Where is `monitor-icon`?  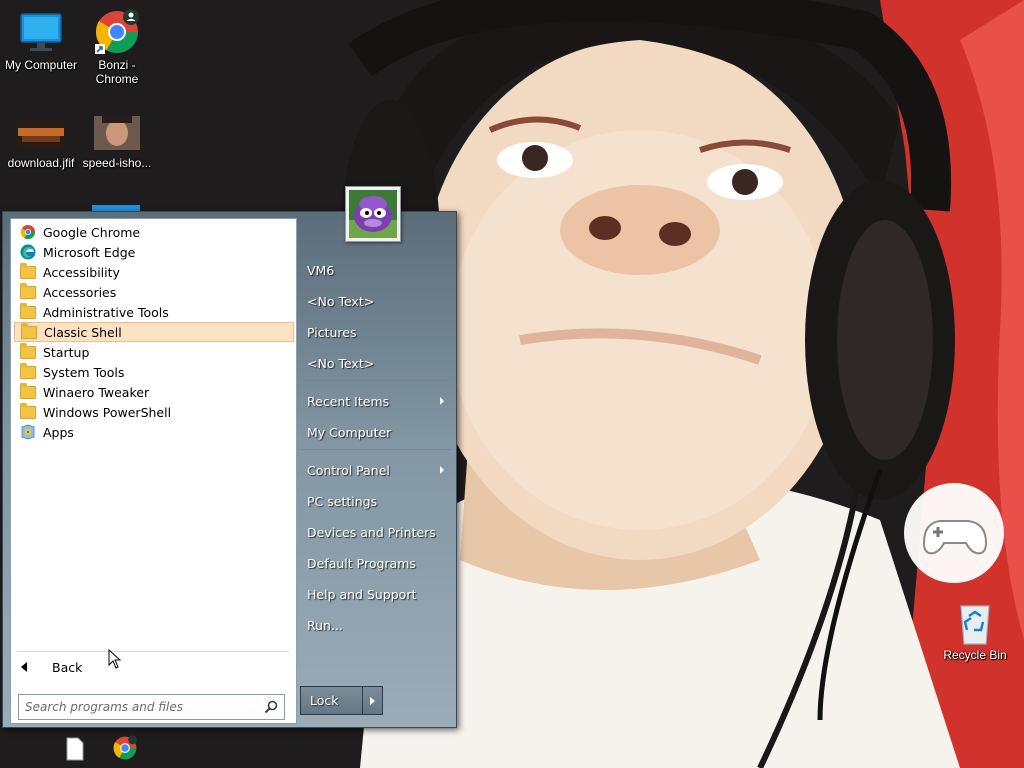 monitor-icon is located at coordinates (41, 32).